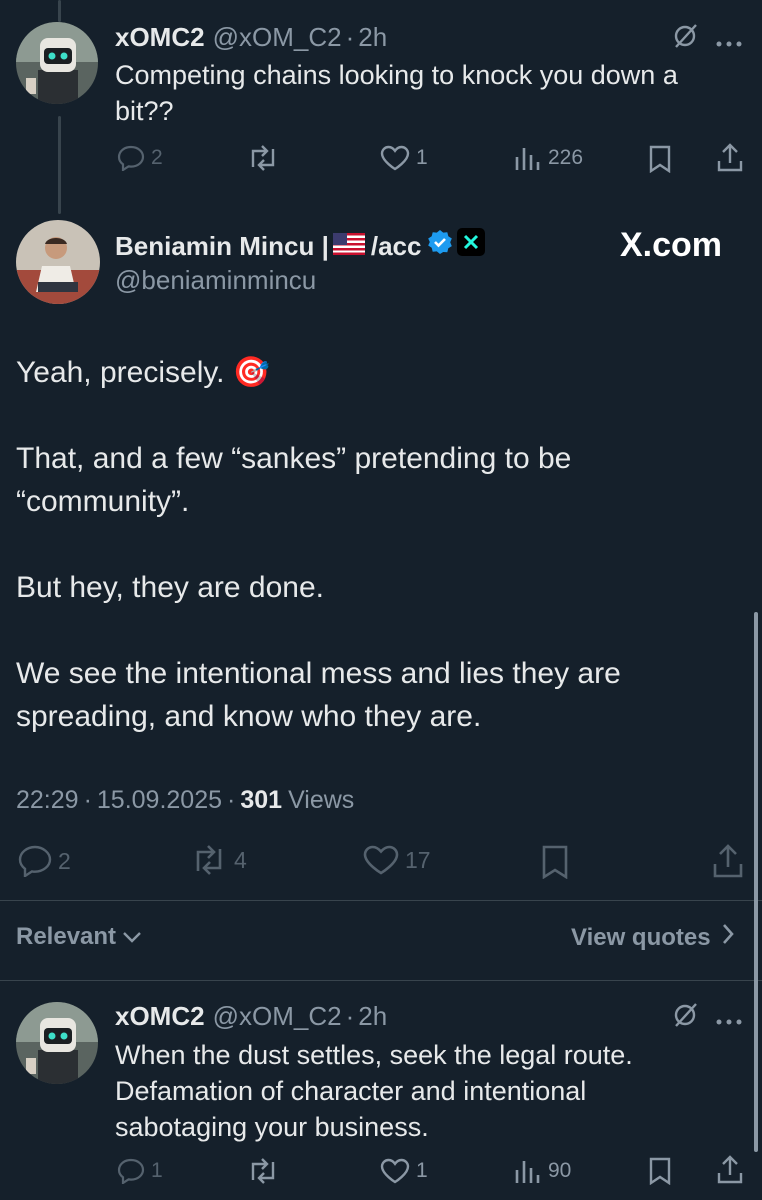 The width and height of the screenshot is (762, 1200). Describe the element at coordinates (58, 262) in the screenshot. I see `avatar-beniamin` at that location.